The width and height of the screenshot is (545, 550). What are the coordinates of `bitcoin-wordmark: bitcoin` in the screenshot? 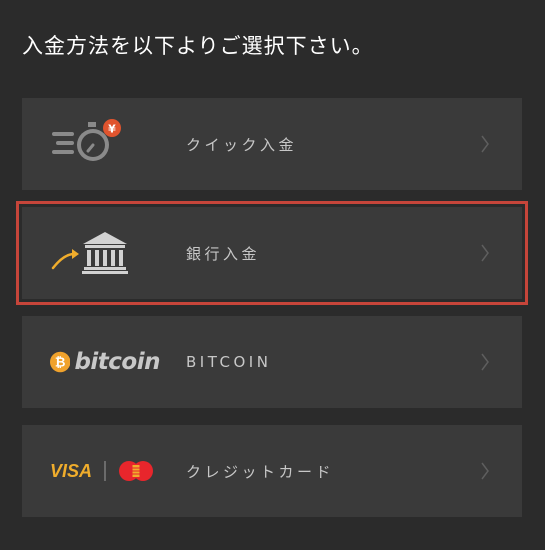 It's located at (117, 362).